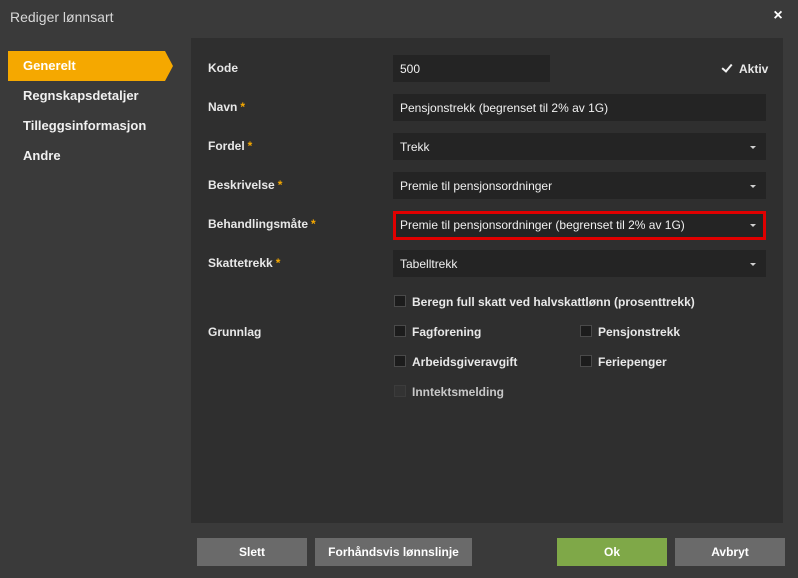 This screenshot has width=798, height=578. I want to click on sidebar-item-tilleggsinformasjon: Tilleggsinformasjon, so click(93, 126).